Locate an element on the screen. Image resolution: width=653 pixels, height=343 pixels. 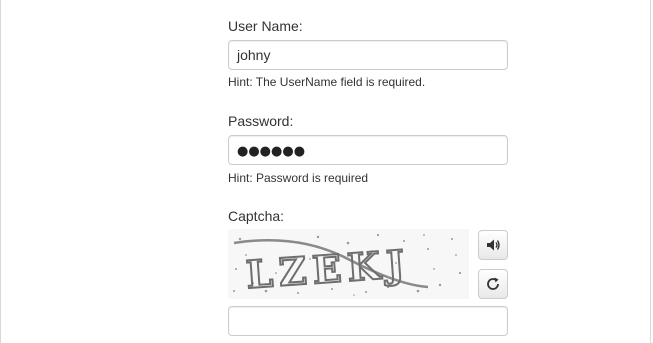
captcha-image: LZEKJ is located at coordinates (348, 264).